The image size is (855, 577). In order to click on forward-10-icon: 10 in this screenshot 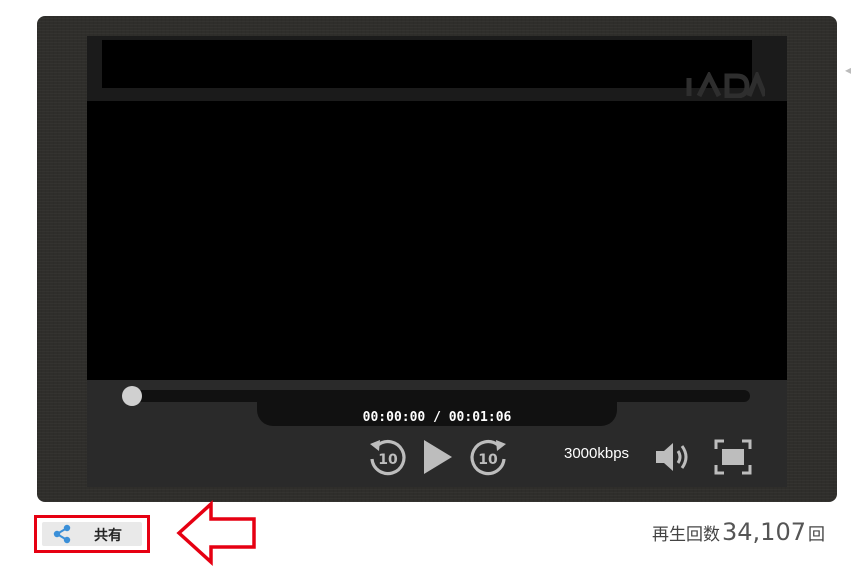, I will do `click(488, 457)`.